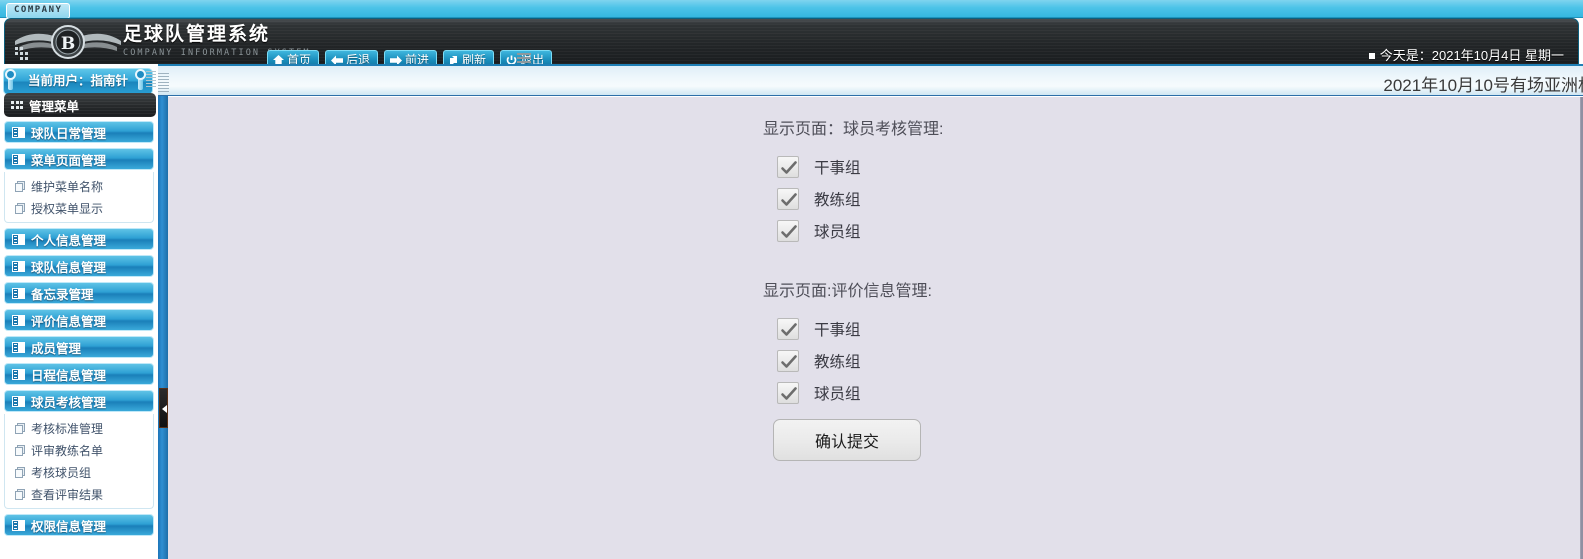 This screenshot has width=1583, height=559. Describe the element at coordinates (474, 58) in the screenshot. I see `nav-refresh-label: 刷新` at that location.